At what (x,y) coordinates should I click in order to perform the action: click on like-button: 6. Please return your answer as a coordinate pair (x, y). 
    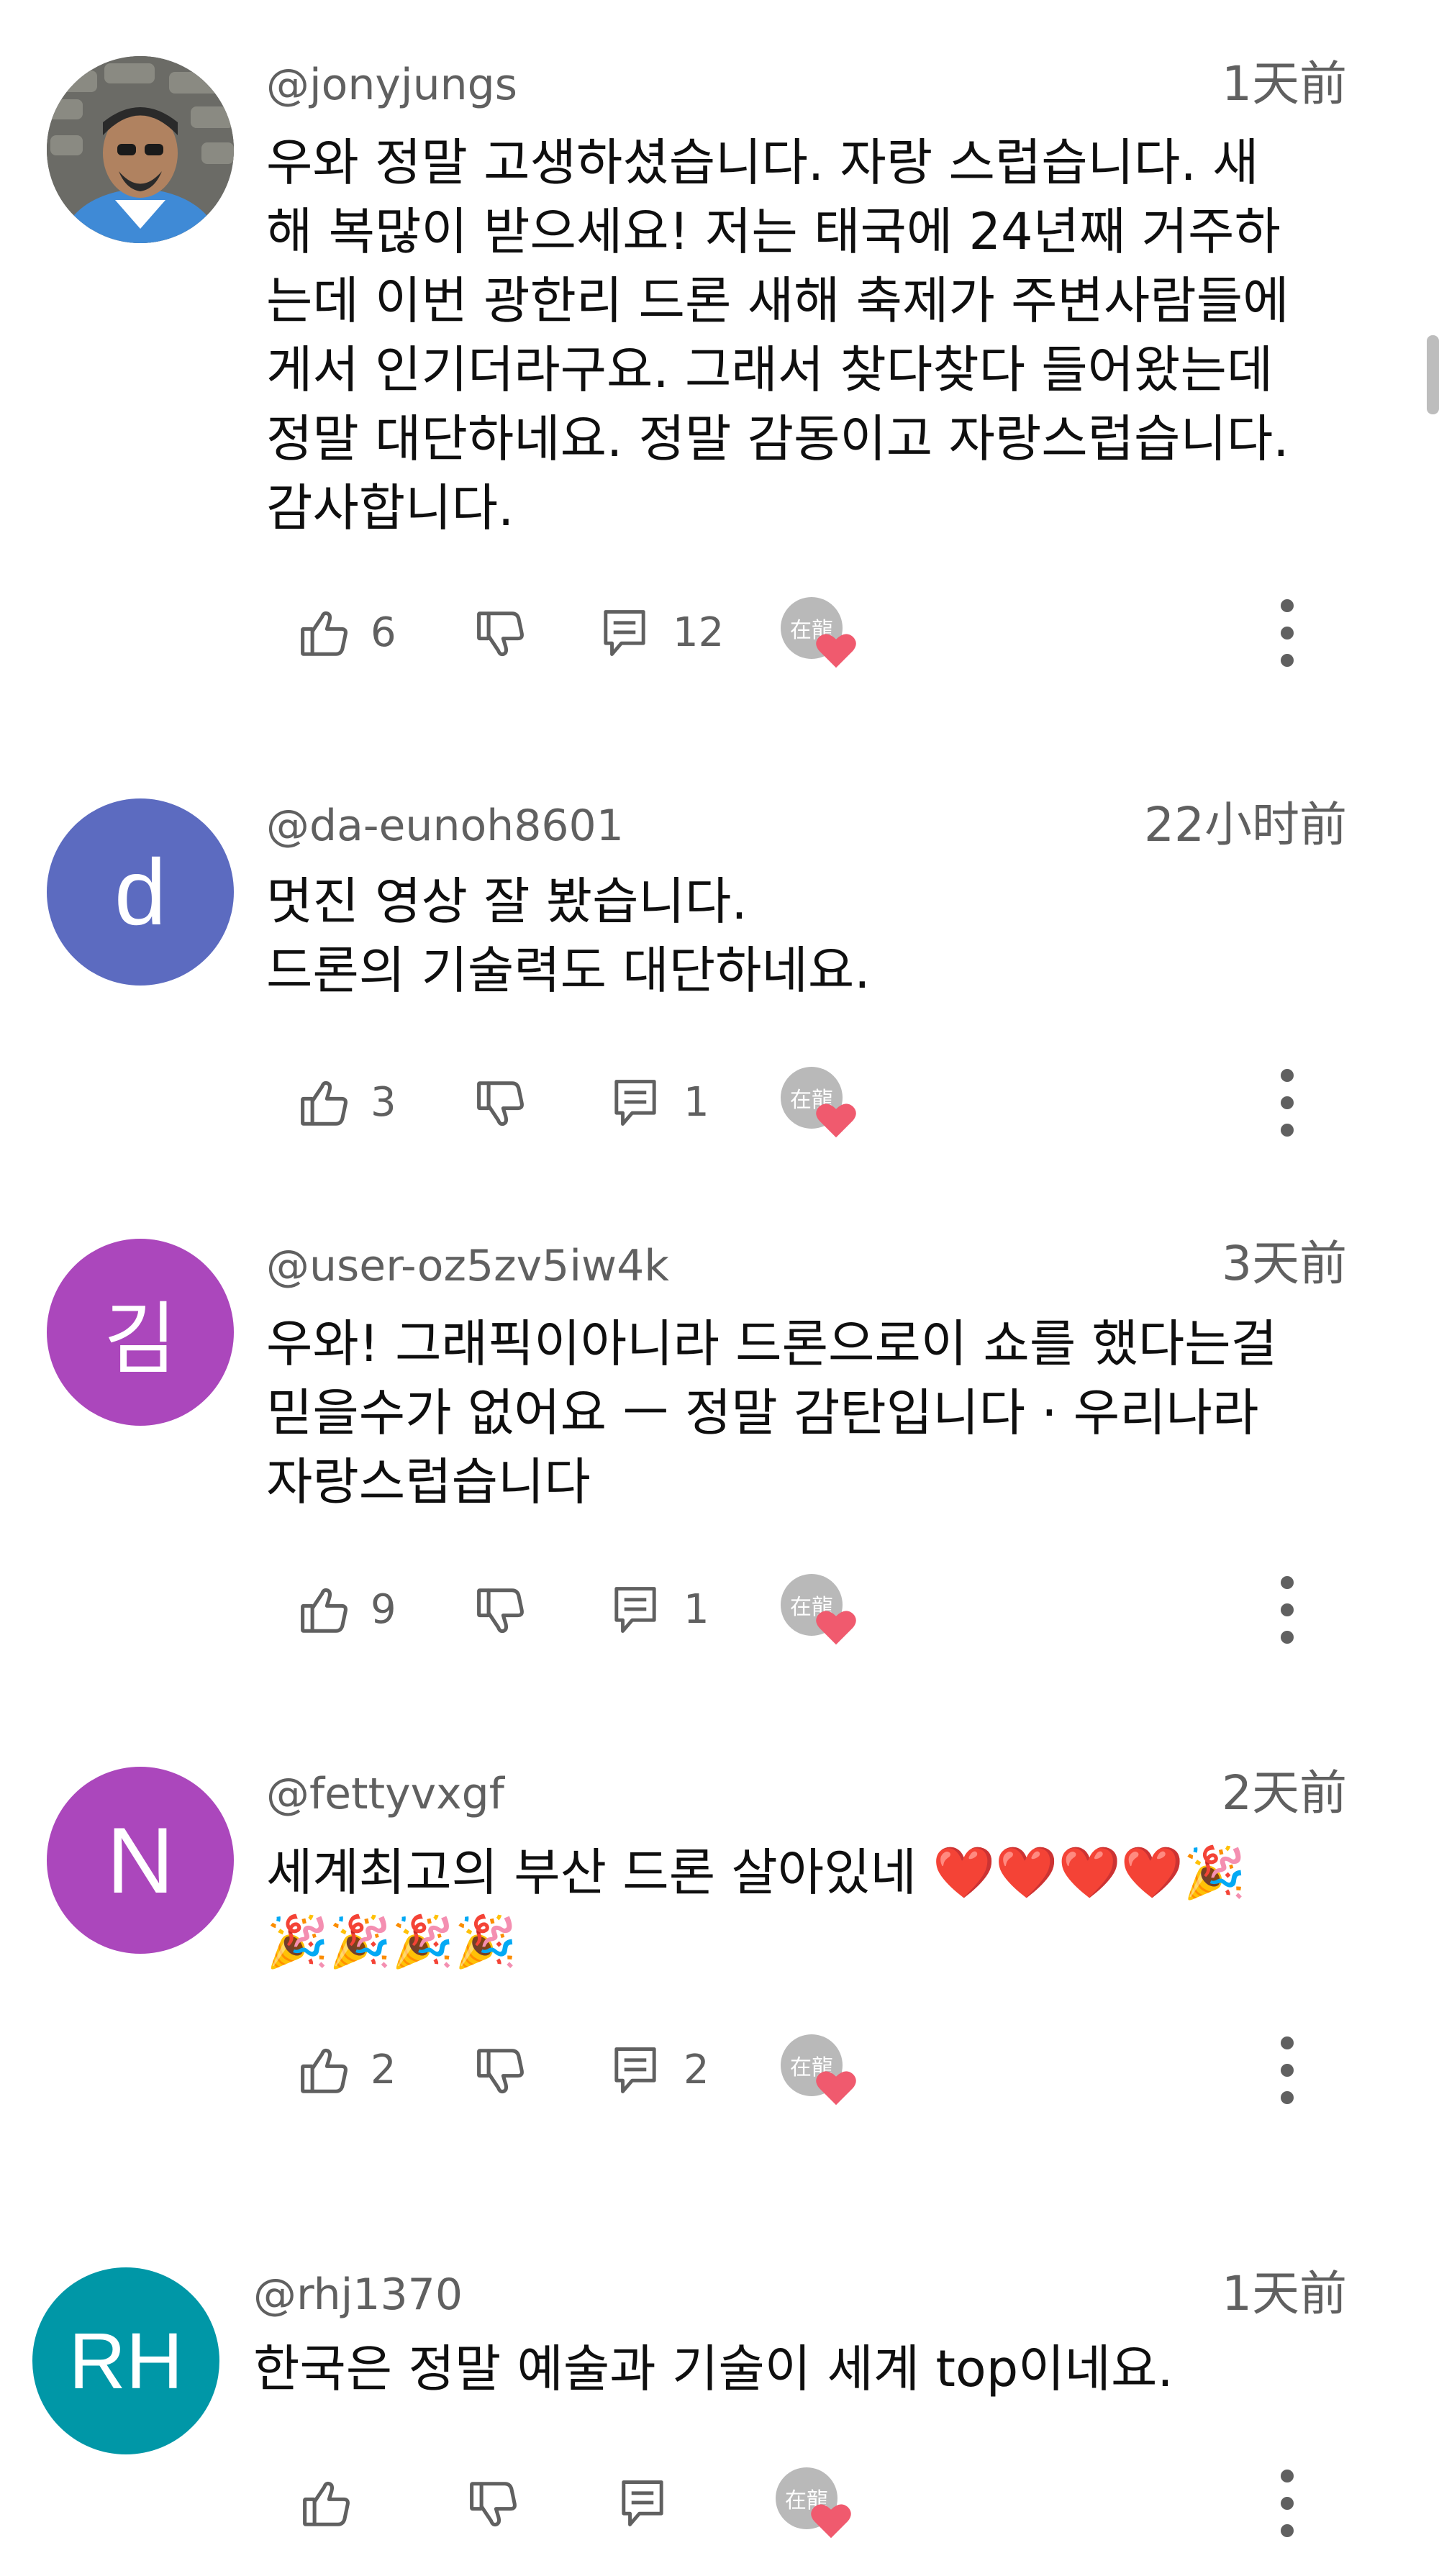
    Looking at the image, I should click on (347, 633).